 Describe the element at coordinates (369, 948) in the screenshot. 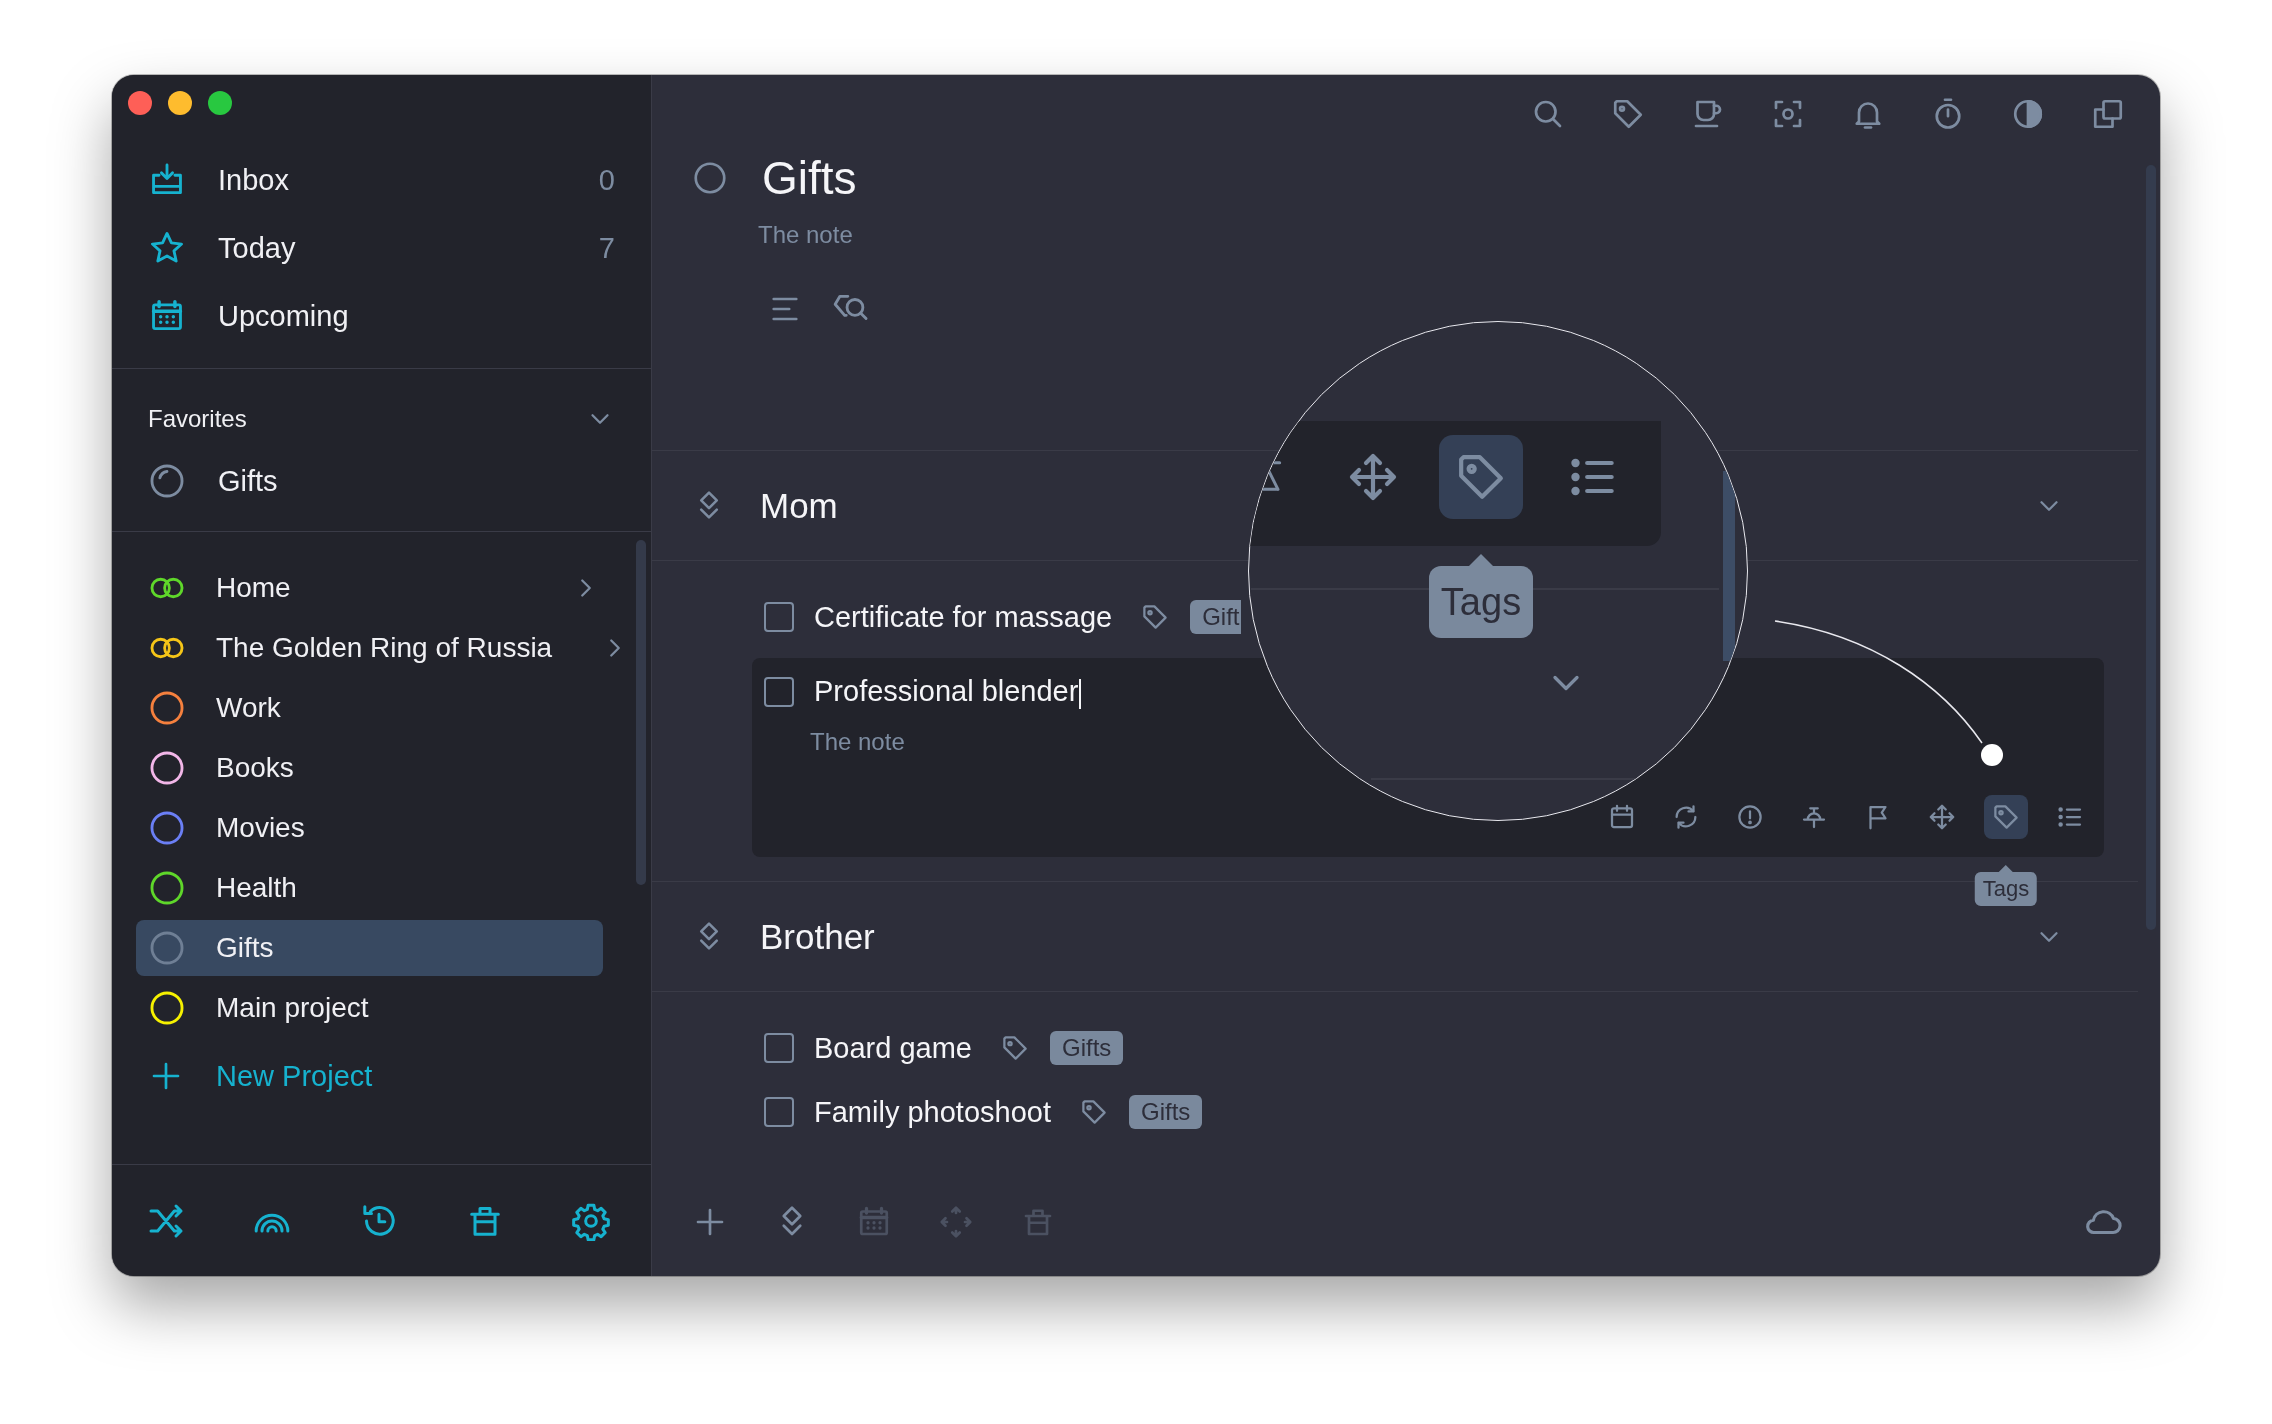

I see `project-item-selected: Gifts` at that location.